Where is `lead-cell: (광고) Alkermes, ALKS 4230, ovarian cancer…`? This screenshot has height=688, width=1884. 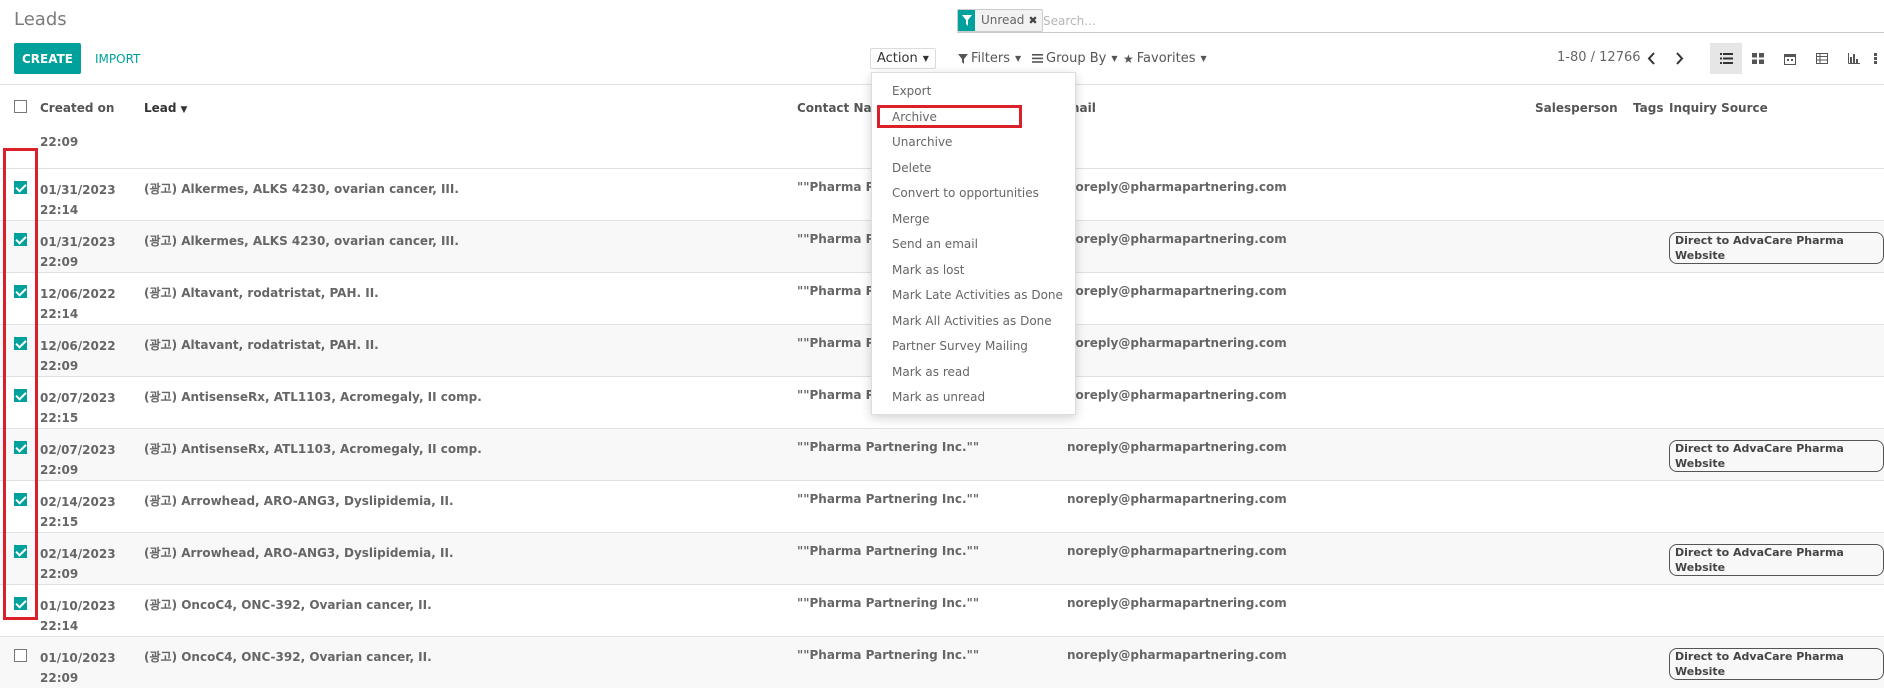
lead-cell: (광고) Alkermes, ALKS 4230, ovarian cancer… is located at coordinates (470, 247).